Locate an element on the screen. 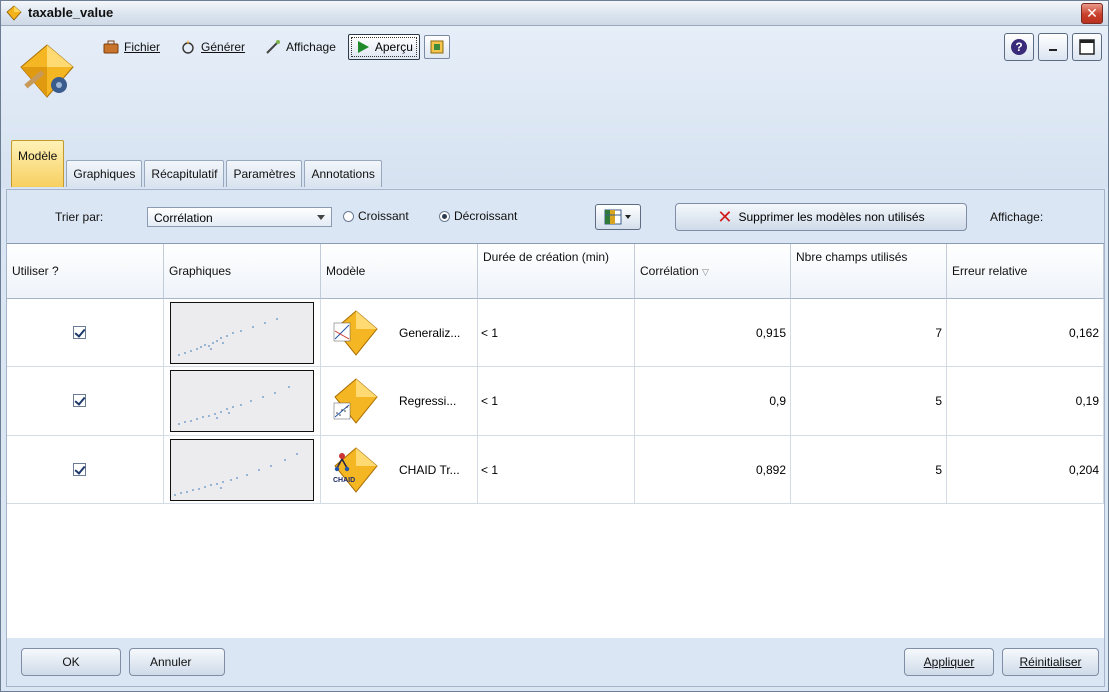 This screenshot has width=1109, height=692. columns-icon is located at coordinates (617, 217).